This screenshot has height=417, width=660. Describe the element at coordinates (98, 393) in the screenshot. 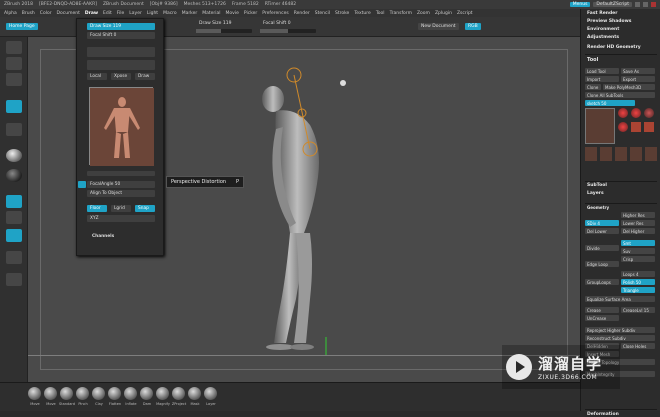

I see `brush-clay-icon` at that location.